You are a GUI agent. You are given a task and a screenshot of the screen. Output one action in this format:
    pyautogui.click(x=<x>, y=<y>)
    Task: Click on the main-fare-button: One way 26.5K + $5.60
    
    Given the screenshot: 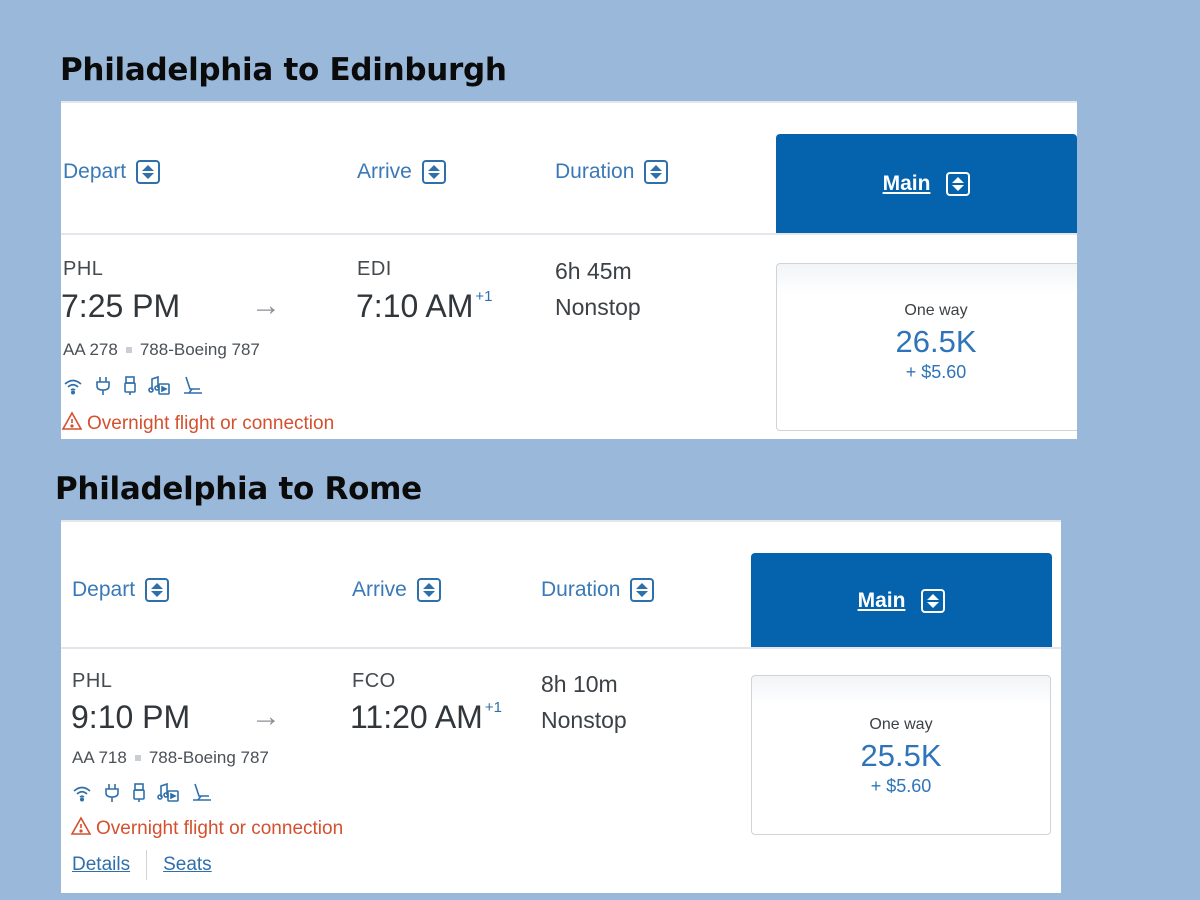 What is the action you would take?
    pyautogui.click(x=926, y=347)
    